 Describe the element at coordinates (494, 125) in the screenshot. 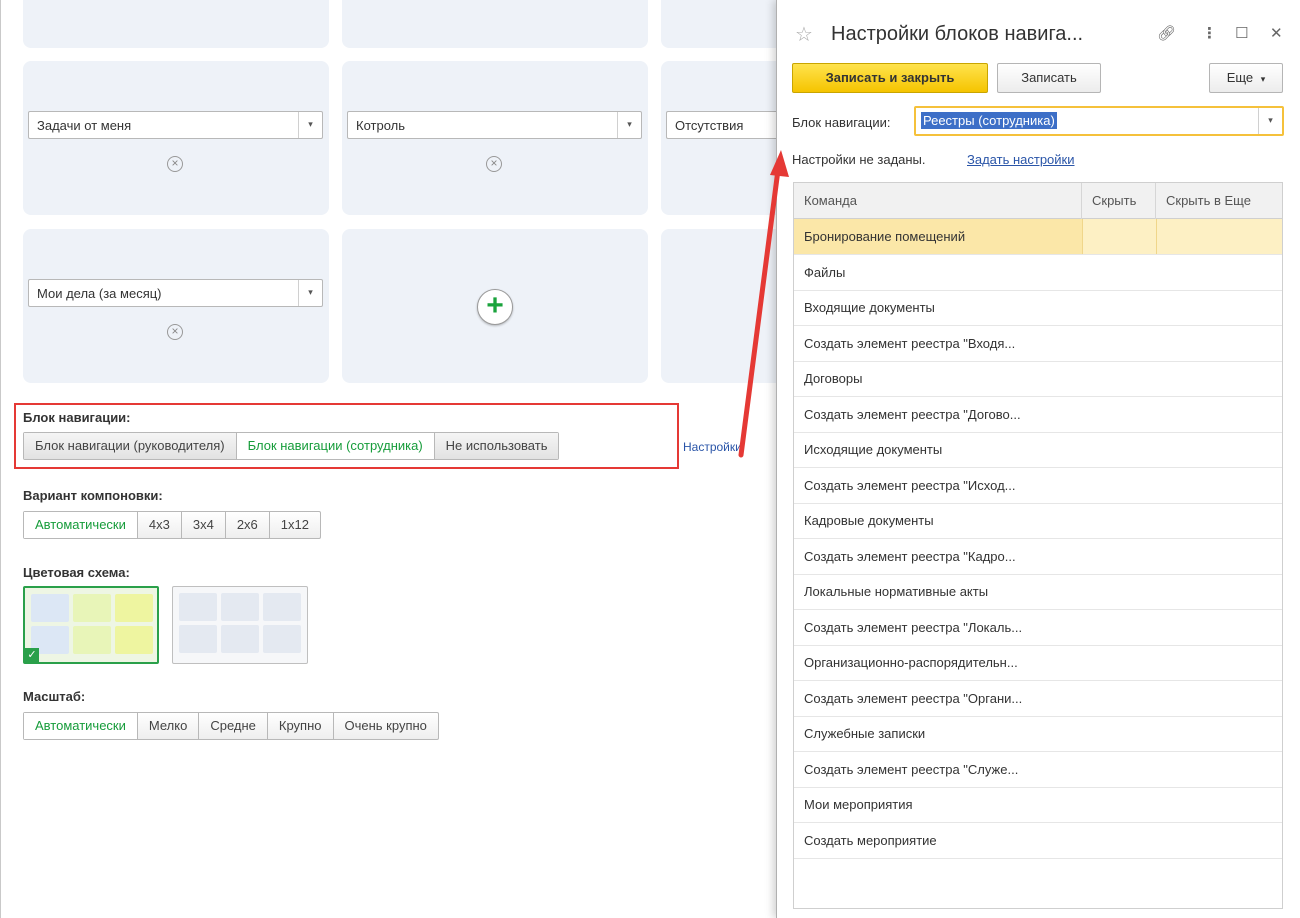

I see `widget-select-2-2: Котроль ▾` at that location.